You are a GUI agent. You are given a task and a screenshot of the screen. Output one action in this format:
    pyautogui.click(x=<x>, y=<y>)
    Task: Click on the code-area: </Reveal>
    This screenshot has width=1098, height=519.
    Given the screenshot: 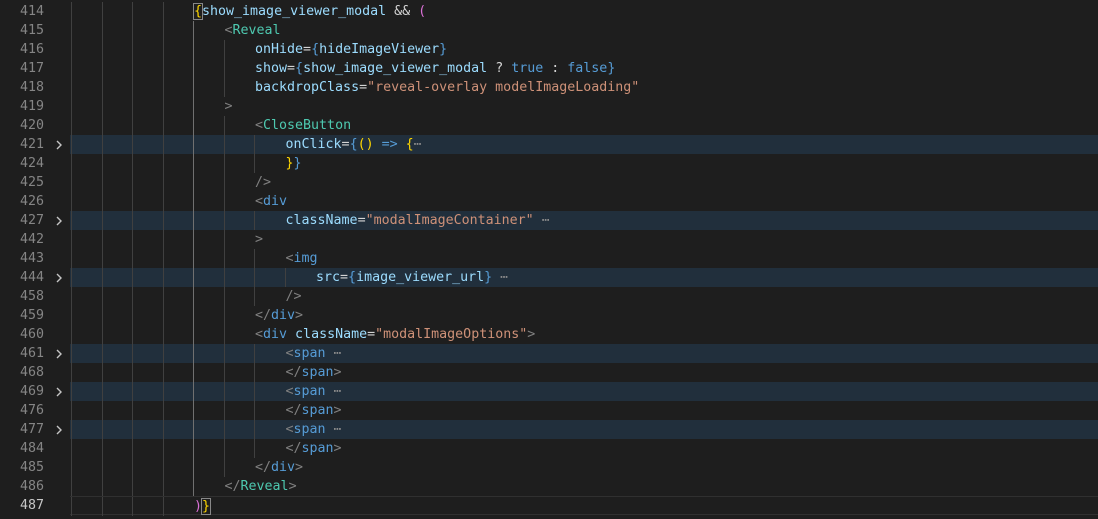 What is the action you would take?
    pyautogui.click(x=584, y=486)
    